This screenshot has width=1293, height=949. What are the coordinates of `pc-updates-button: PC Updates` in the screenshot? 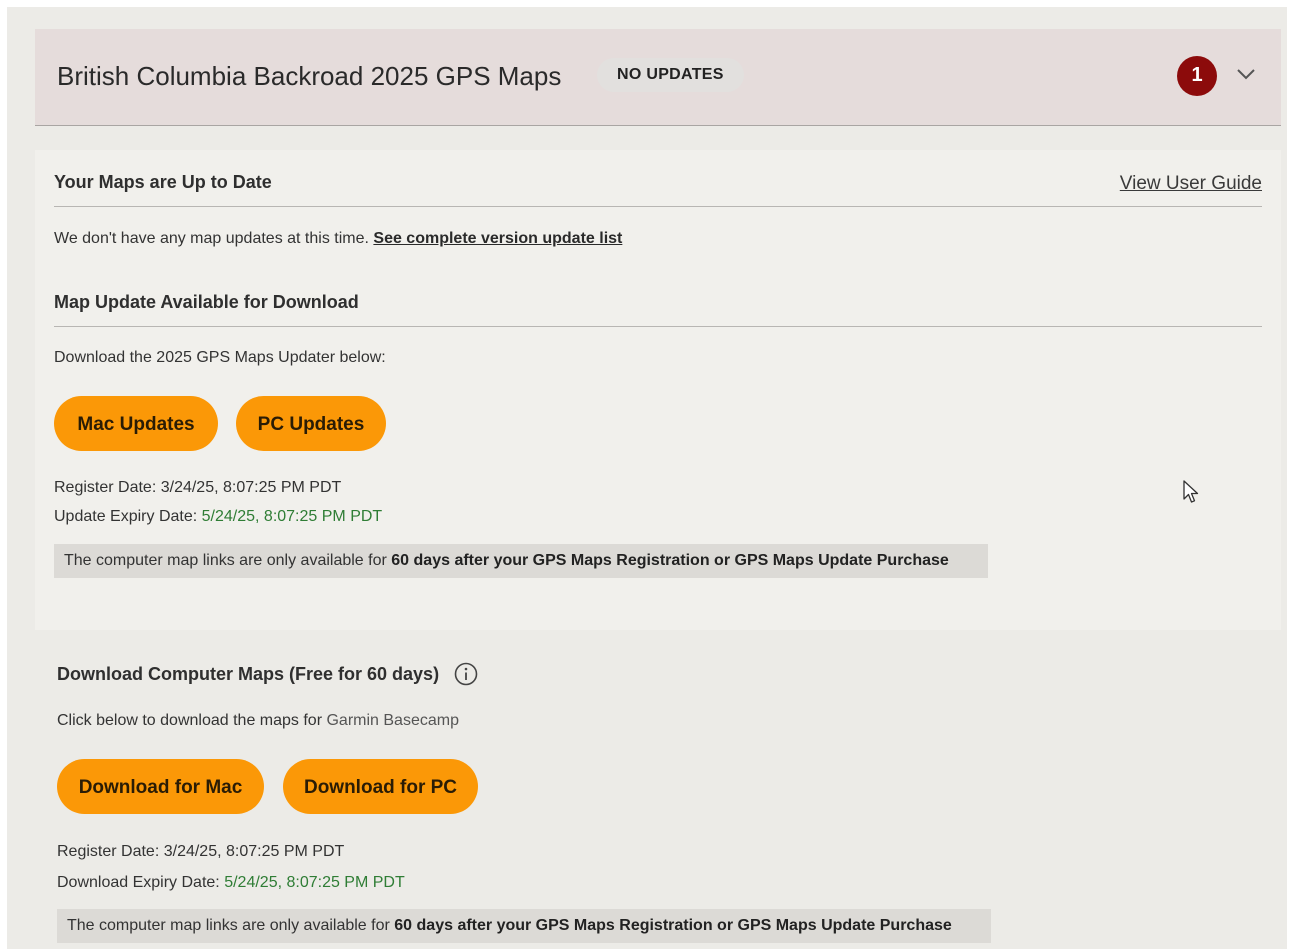 It's located at (311, 423).